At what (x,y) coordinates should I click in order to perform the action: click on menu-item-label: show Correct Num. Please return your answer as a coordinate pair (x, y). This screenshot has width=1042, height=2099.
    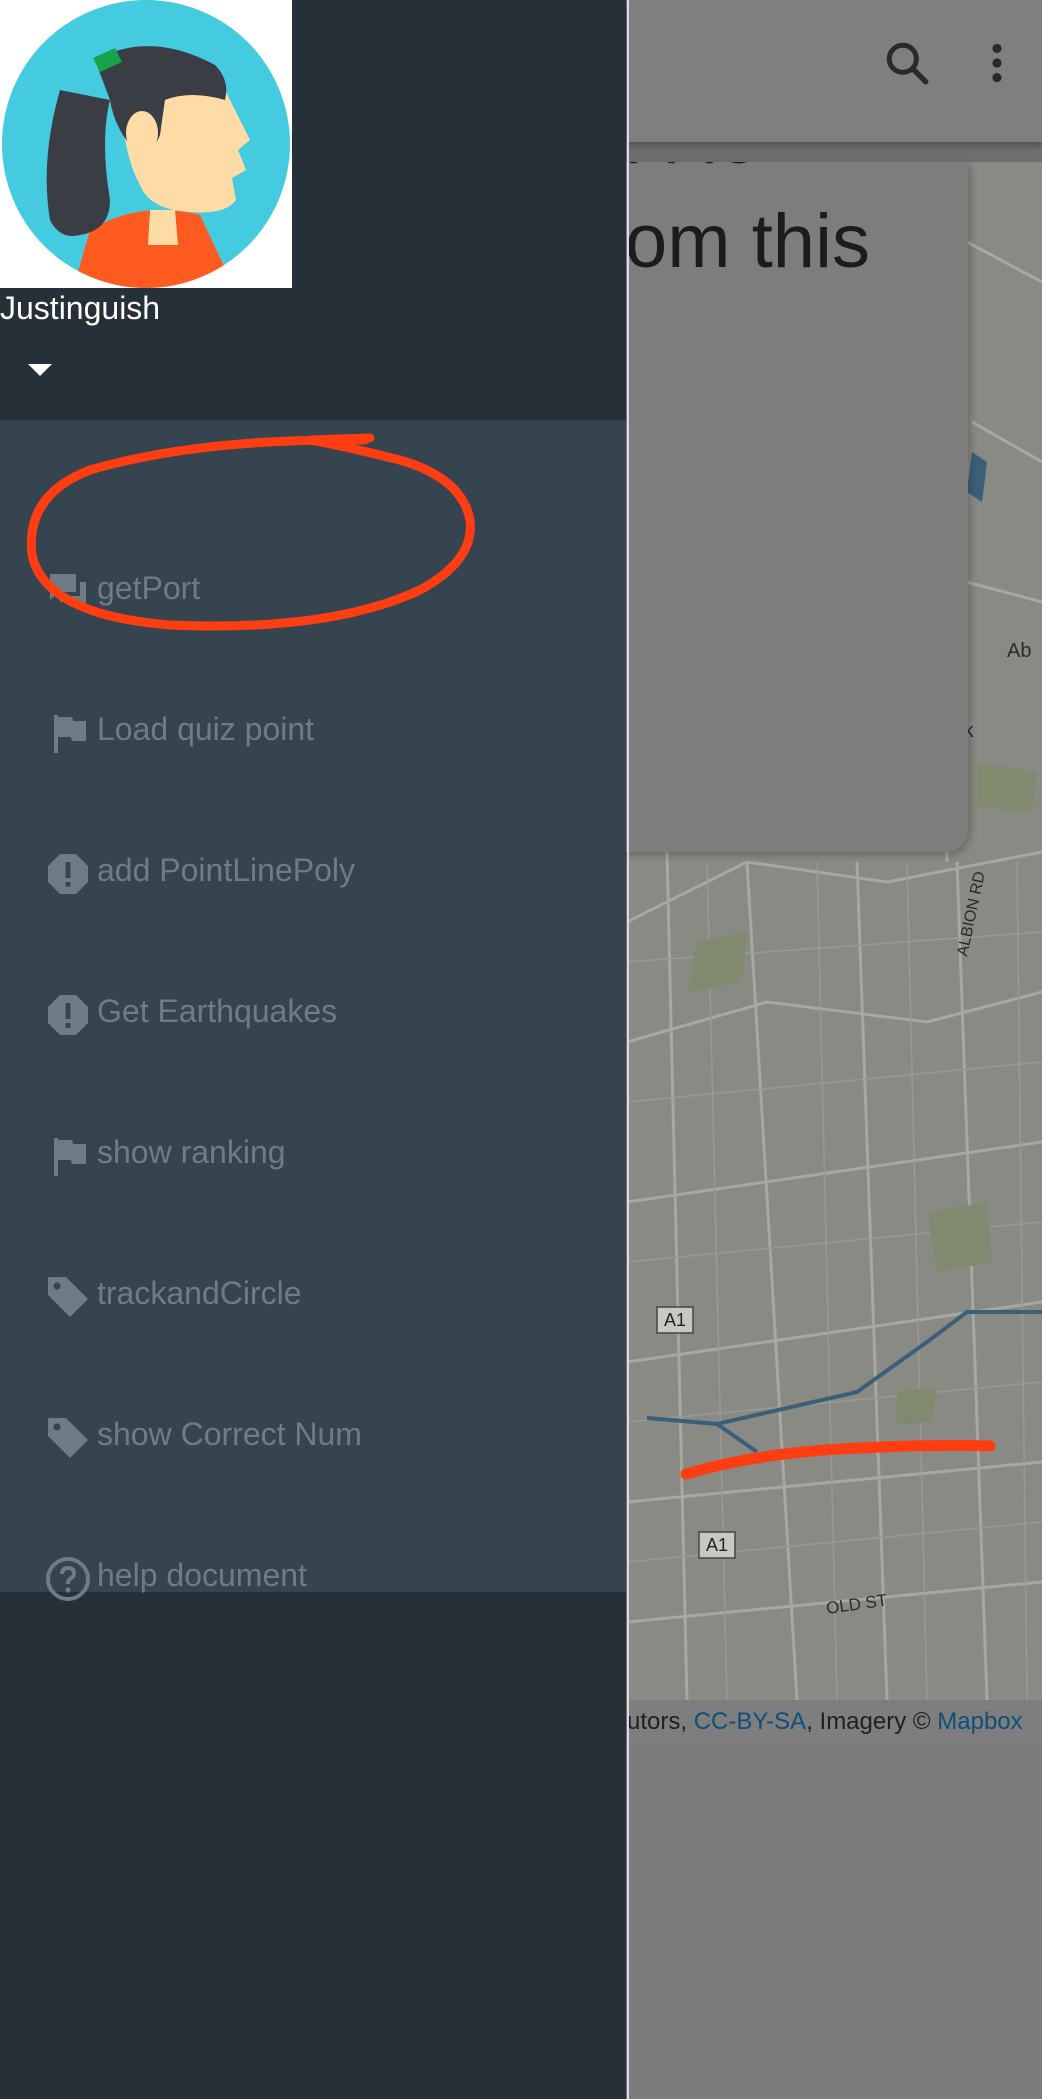
    Looking at the image, I should click on (229, 1434).